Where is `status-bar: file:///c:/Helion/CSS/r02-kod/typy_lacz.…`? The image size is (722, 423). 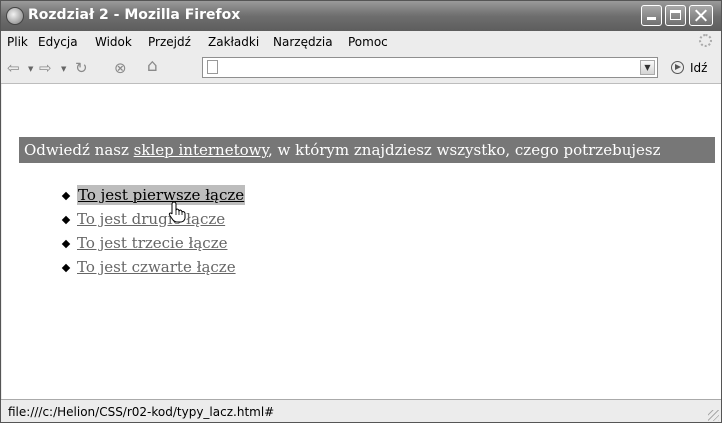 status-bar: file:///c:/Helion/CSS/r02-kod/typy_lacz.… is located at coordinates (361, 410).